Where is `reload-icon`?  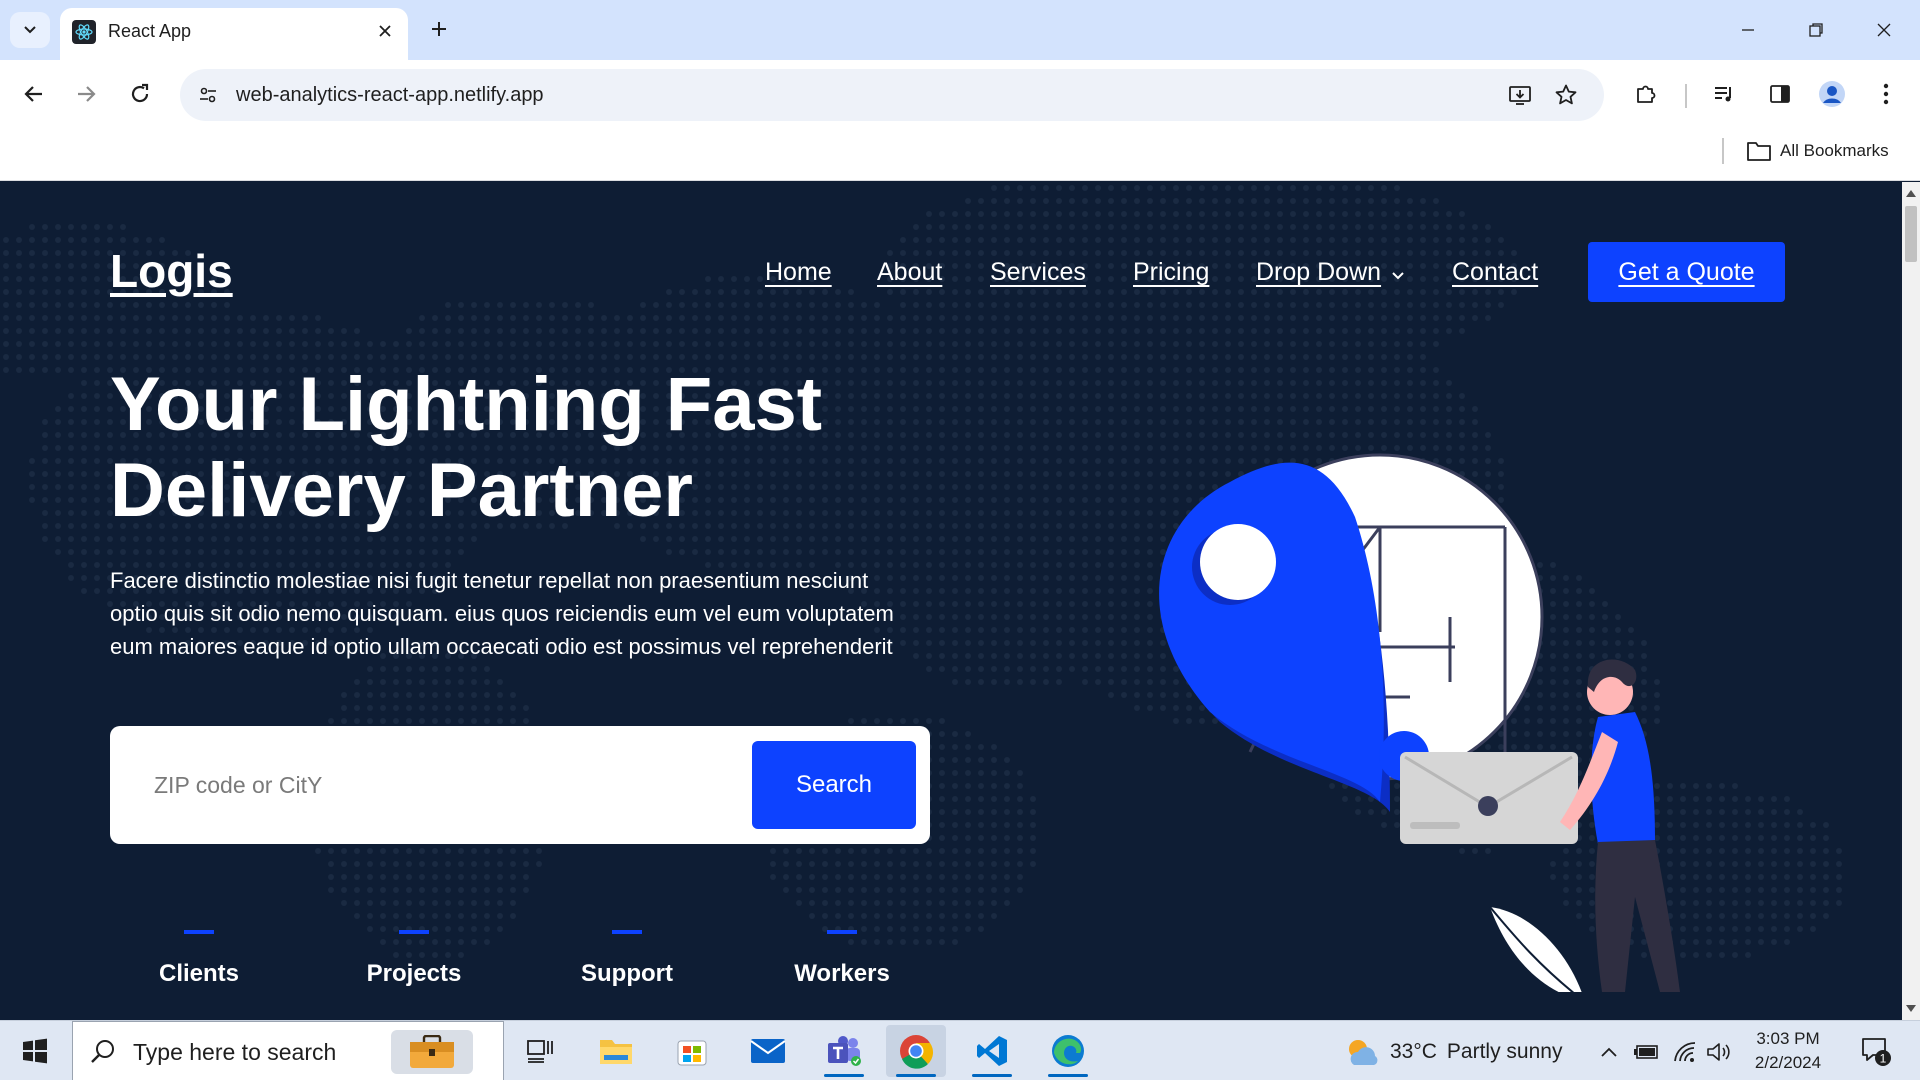 reload-icon is located at coordinates (140, 93).